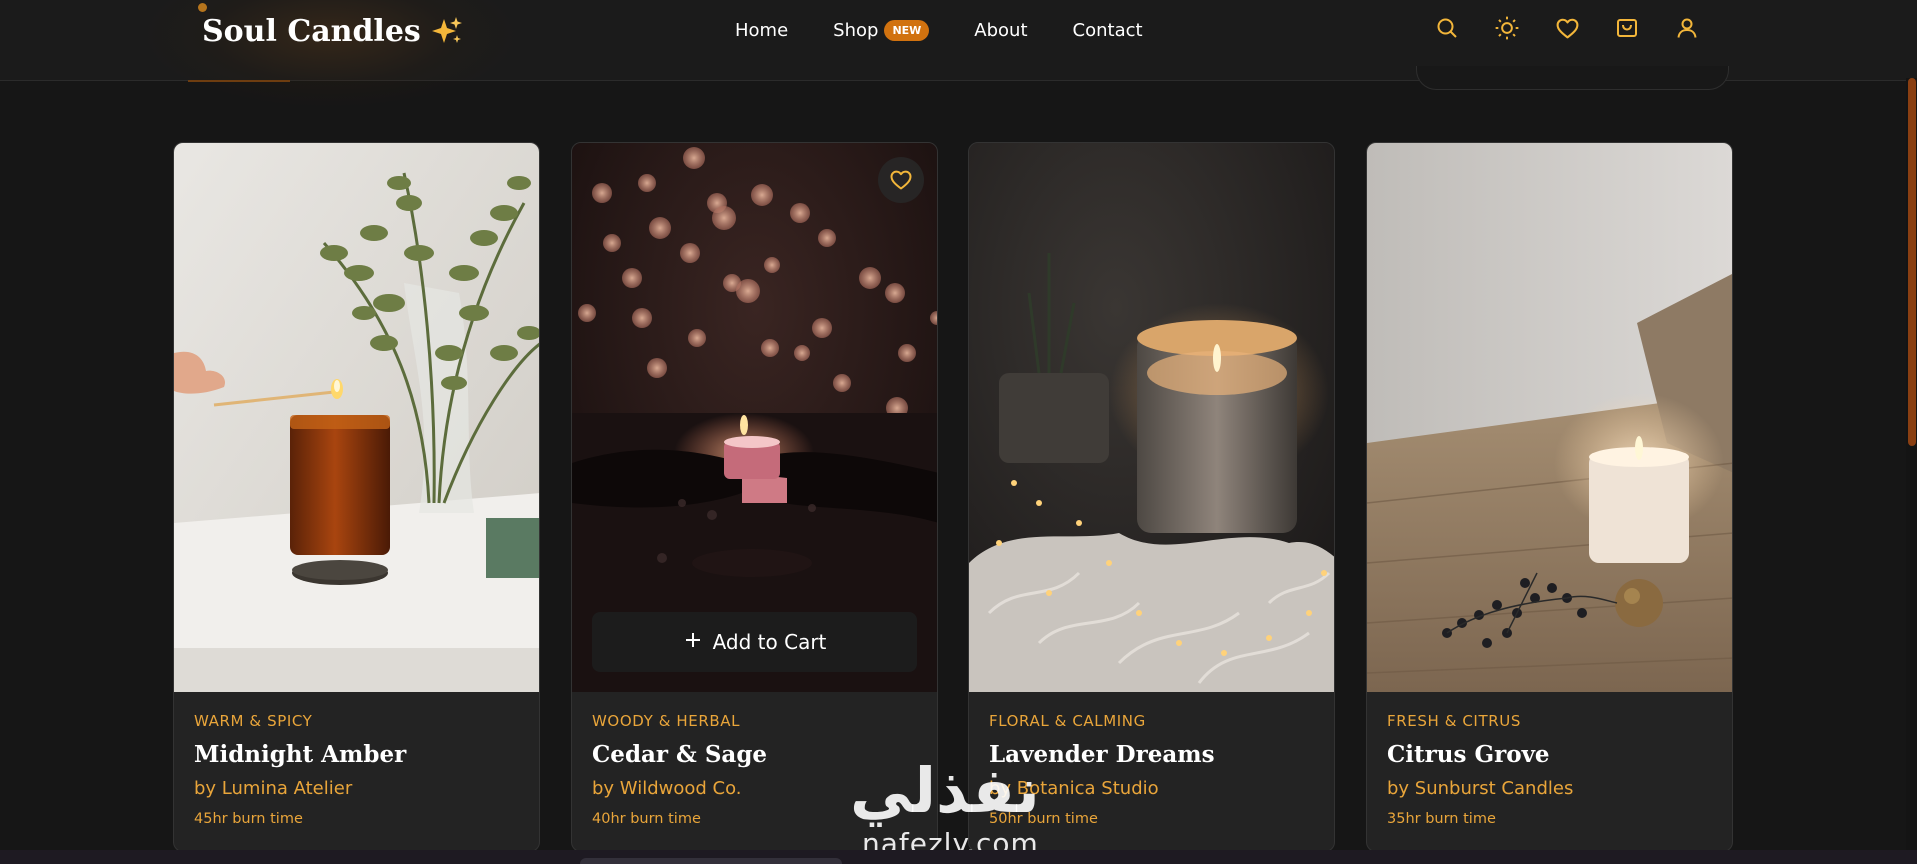 The height and width of the screenshot is (864, 1917). I want to click on product-burn-time: 50hr burn time, so click(1043, 819).